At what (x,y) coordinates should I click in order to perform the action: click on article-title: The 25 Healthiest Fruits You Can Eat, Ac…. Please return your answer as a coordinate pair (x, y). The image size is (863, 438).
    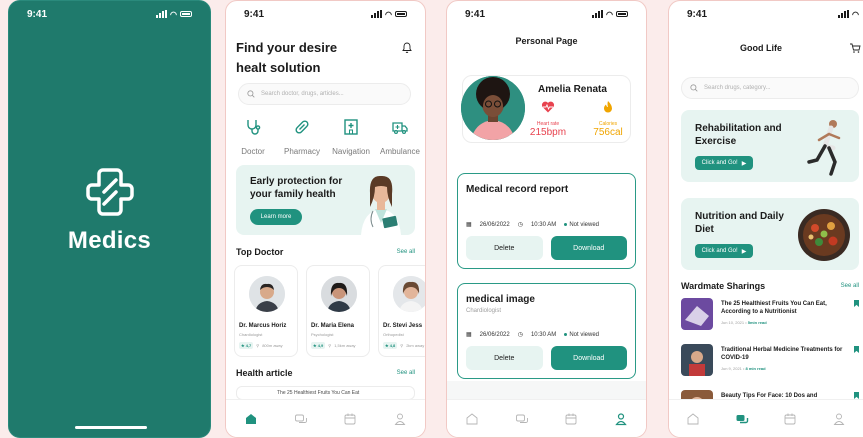
    Looking at the image, I should click on (774, 308).